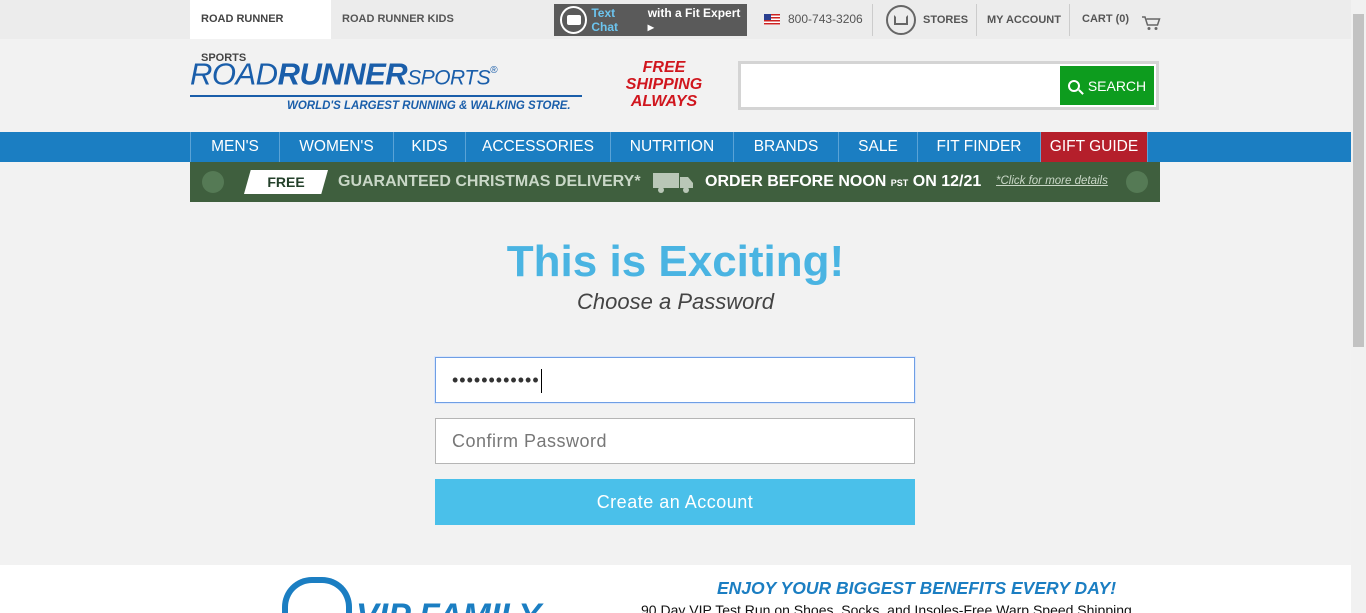  Describe the element at coordinates (398, 19) in the screenshot. I see `tab-road-runner-kids: ROAD RUNNER KIDS` at that location.